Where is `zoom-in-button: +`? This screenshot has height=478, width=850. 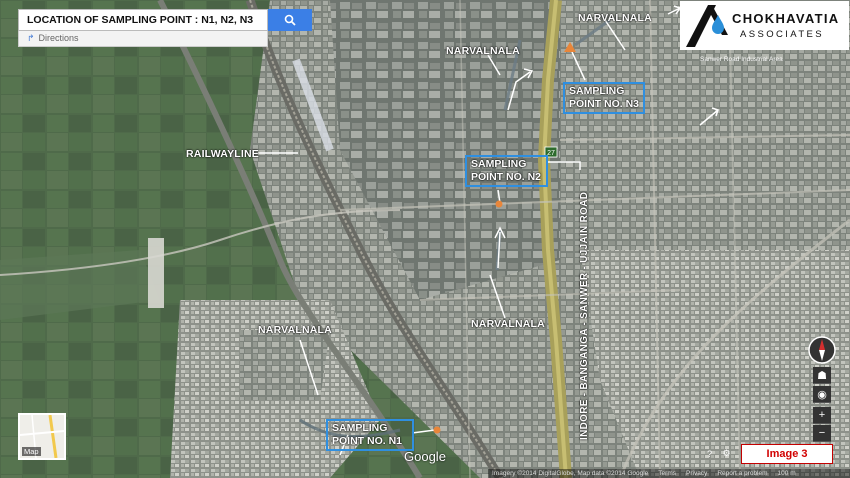
zoom-in-button: + is located at coordinates (822, 415).